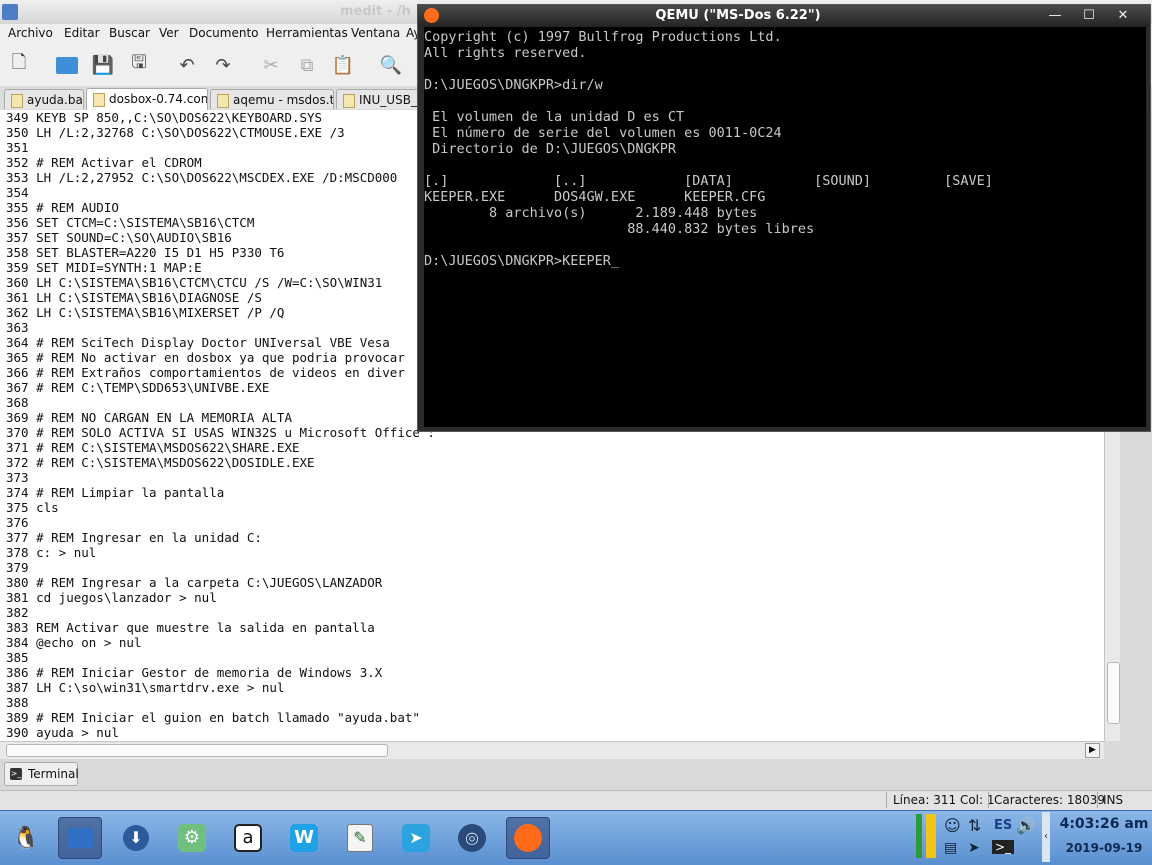 This screenshot has width=1152, height=865. I want to click on code-line: 374 # REM Limpiar la pantalla, so click(115, 492).